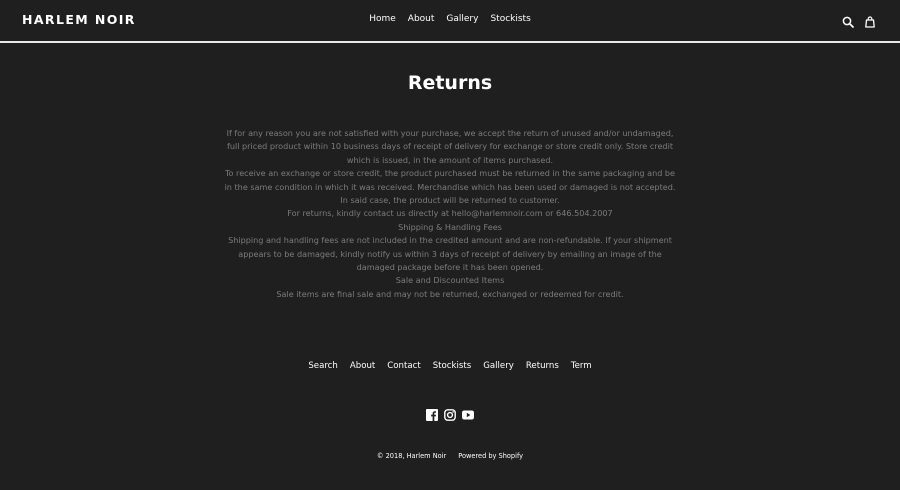 Image resolution: width=900 pixels, height=490 pixels. Describe the element at coordinates (450, 280) in the screenshot. I see `section-heading-sale: Sale and Discounted Items` at that location.